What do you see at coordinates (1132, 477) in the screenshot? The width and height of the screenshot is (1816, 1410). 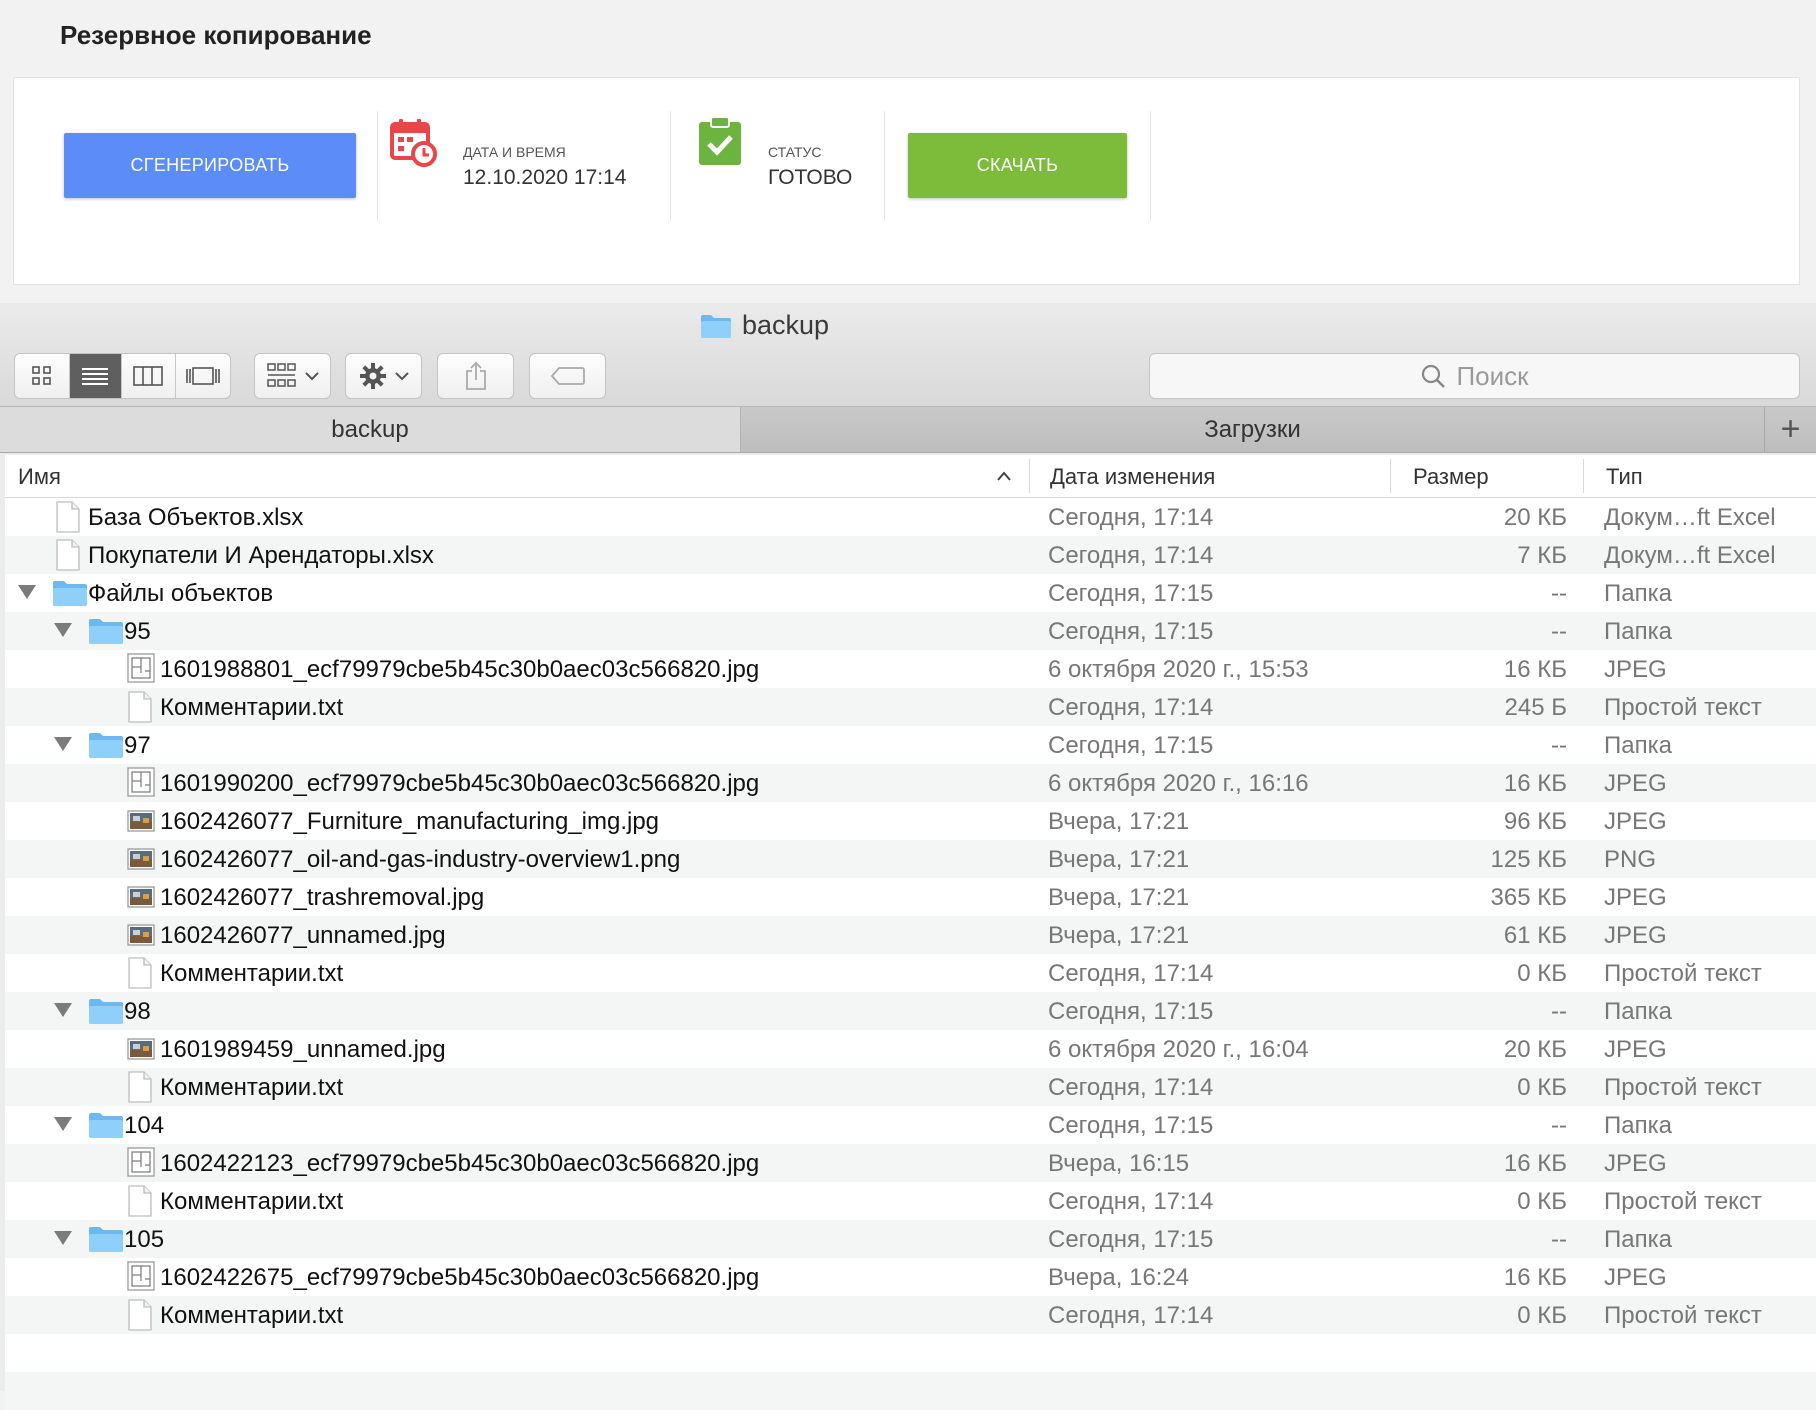 I see `column-date: Дата изменения` at bounding box center [1132, 477].